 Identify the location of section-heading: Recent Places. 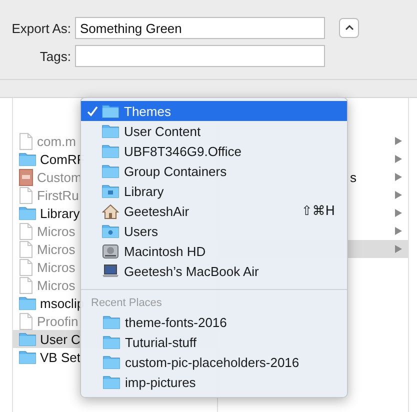
(126, 303).